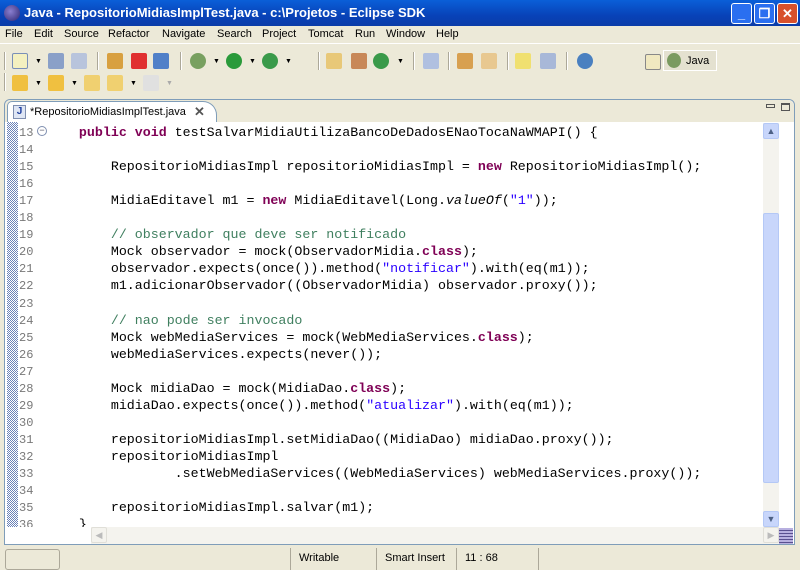  I want to click on menu-help: Help, so click(447, 34).